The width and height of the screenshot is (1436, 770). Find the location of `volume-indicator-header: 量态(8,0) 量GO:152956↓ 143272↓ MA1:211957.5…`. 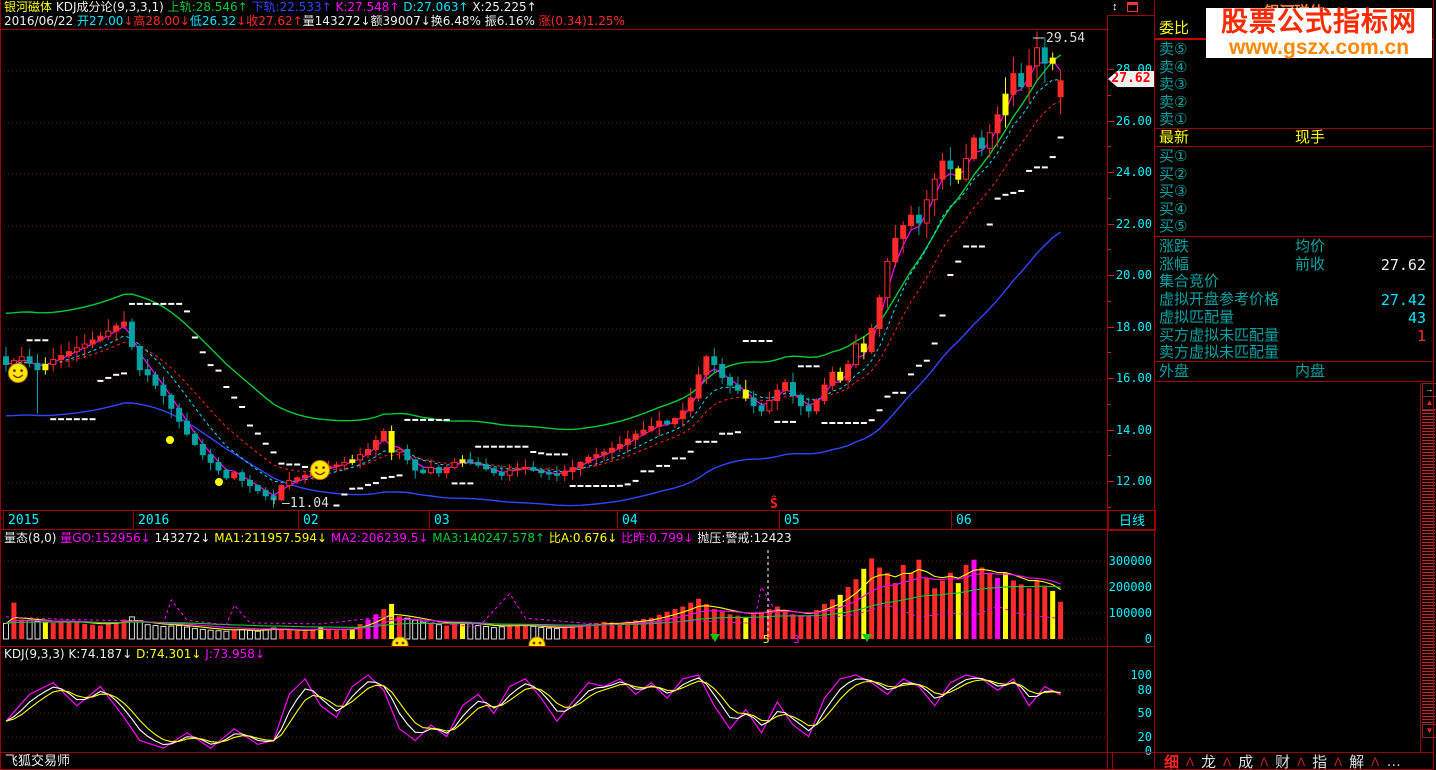

volume-indicator-header: 量态(8,0) 量GO:152956↓ 143272↓ MA1:211957.5… is located at coordinates (398, 538).